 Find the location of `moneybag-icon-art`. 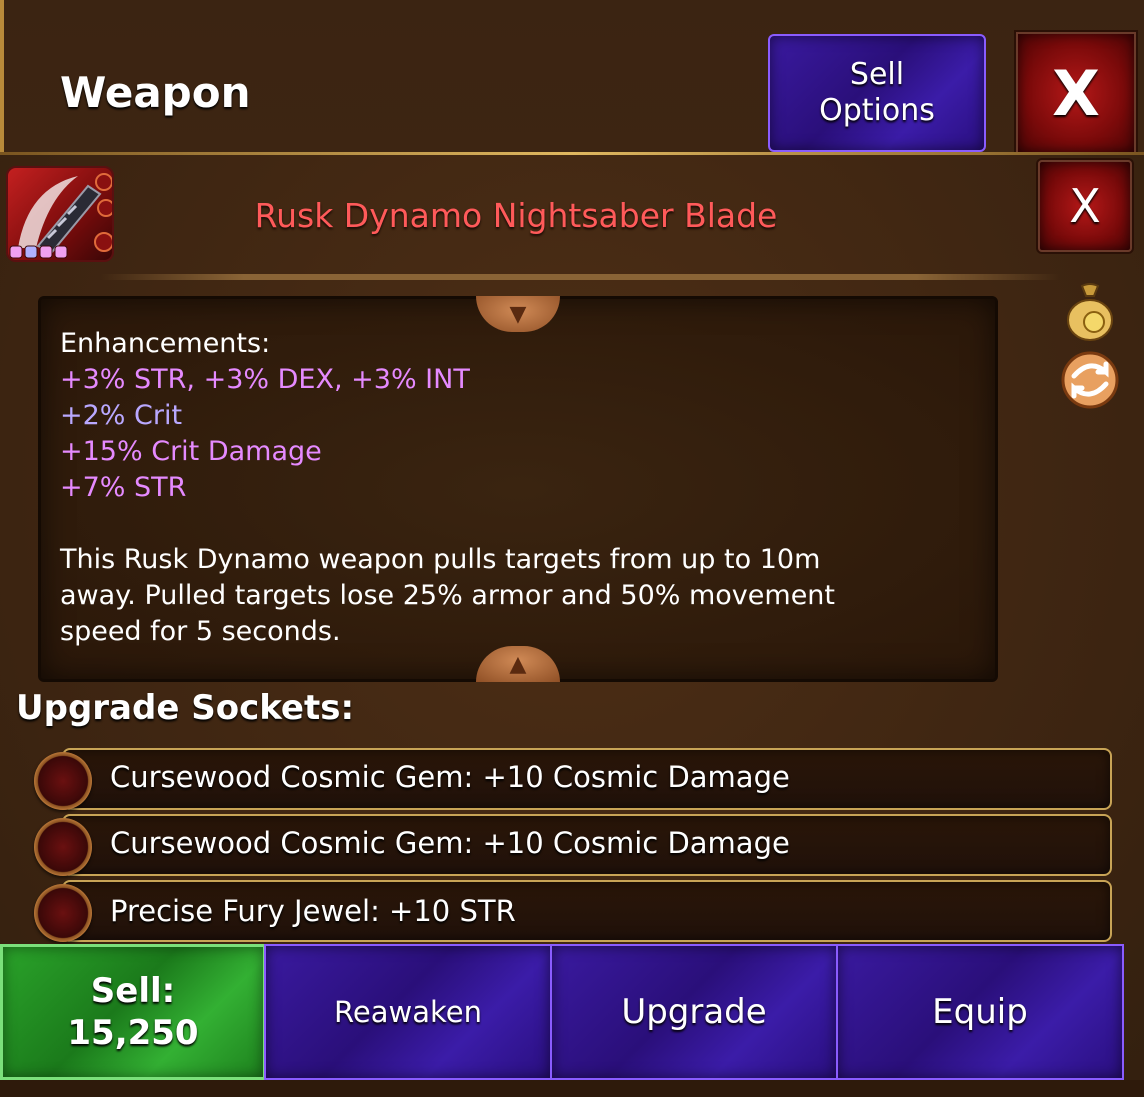

moneybag-icon-art is located at coordinates (1090, 312).